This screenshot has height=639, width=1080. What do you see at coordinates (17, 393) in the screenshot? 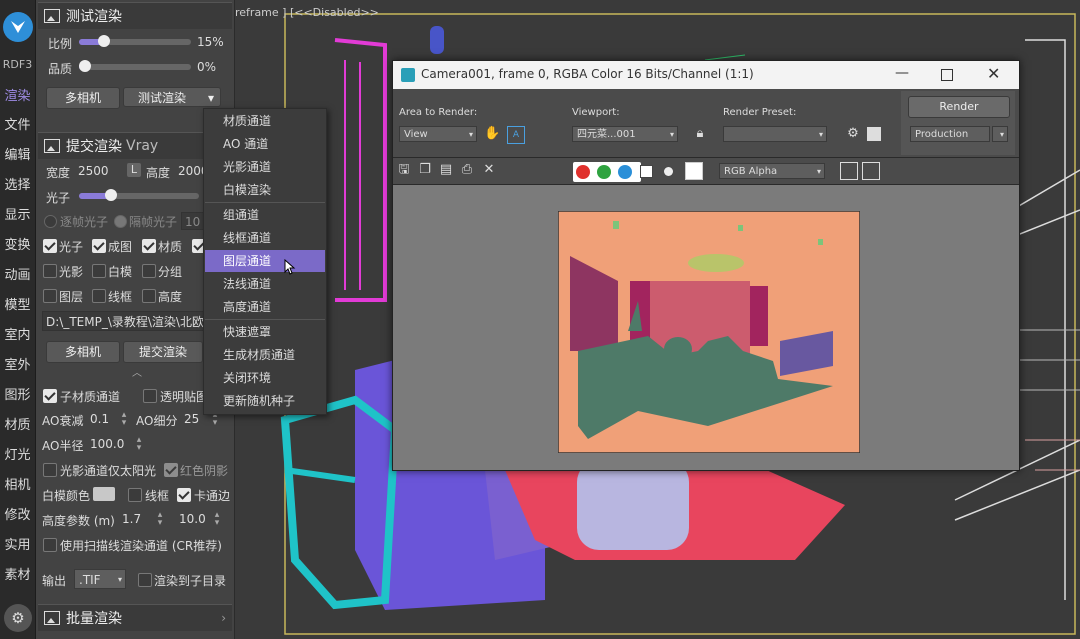
I see `nav-item-shape: 图形` at bounding box center [17, 393].